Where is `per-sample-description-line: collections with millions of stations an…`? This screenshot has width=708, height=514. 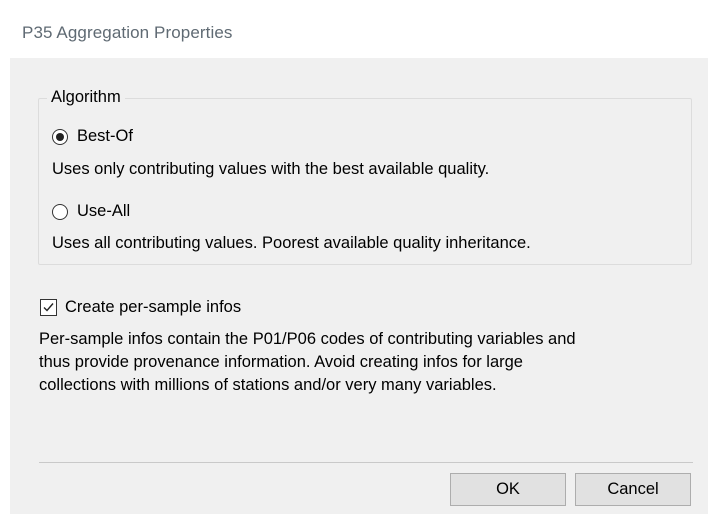 per-sample-description-line: collections with millions of stations an… is located at coordinates (268, 385).